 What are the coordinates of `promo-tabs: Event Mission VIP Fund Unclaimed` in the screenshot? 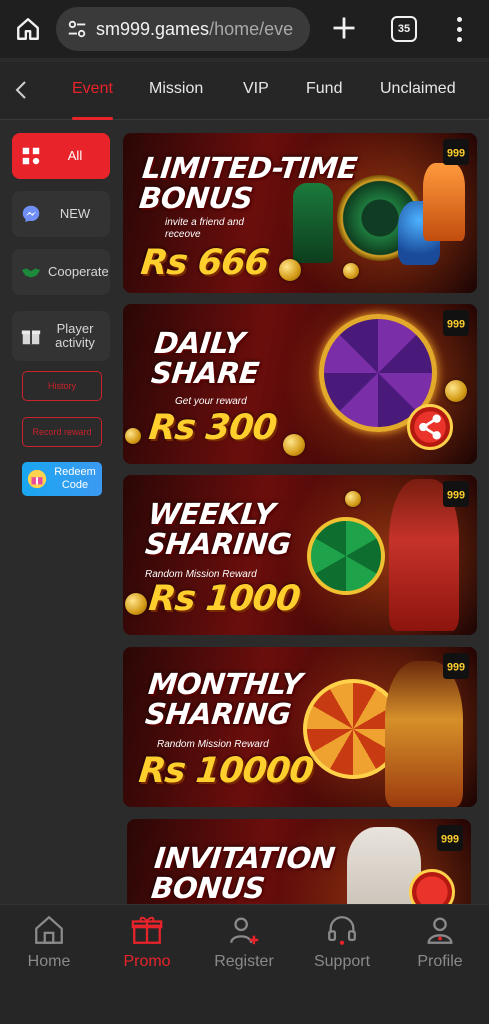 It's located at (244, 91).